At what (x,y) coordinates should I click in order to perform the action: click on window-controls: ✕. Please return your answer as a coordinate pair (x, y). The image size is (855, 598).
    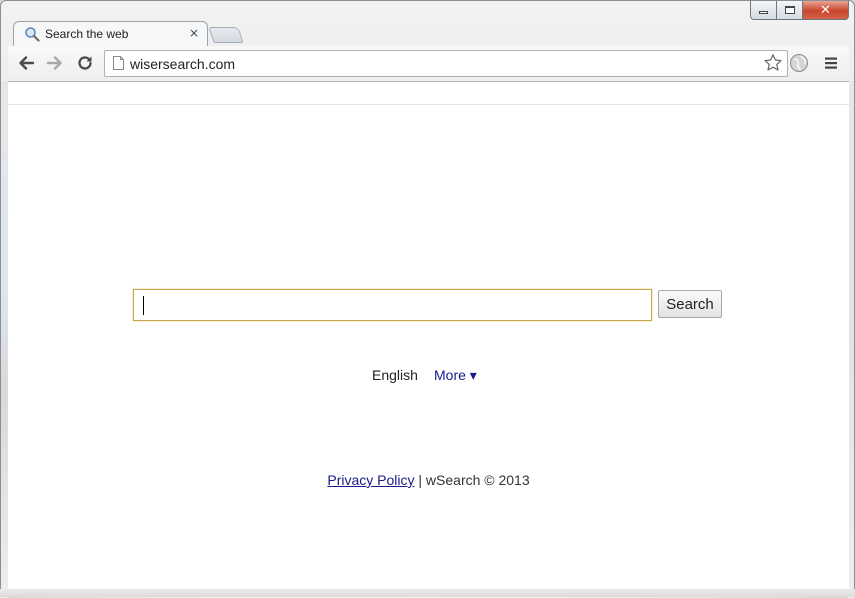
    Looking at the image, I should click on (799, 10).